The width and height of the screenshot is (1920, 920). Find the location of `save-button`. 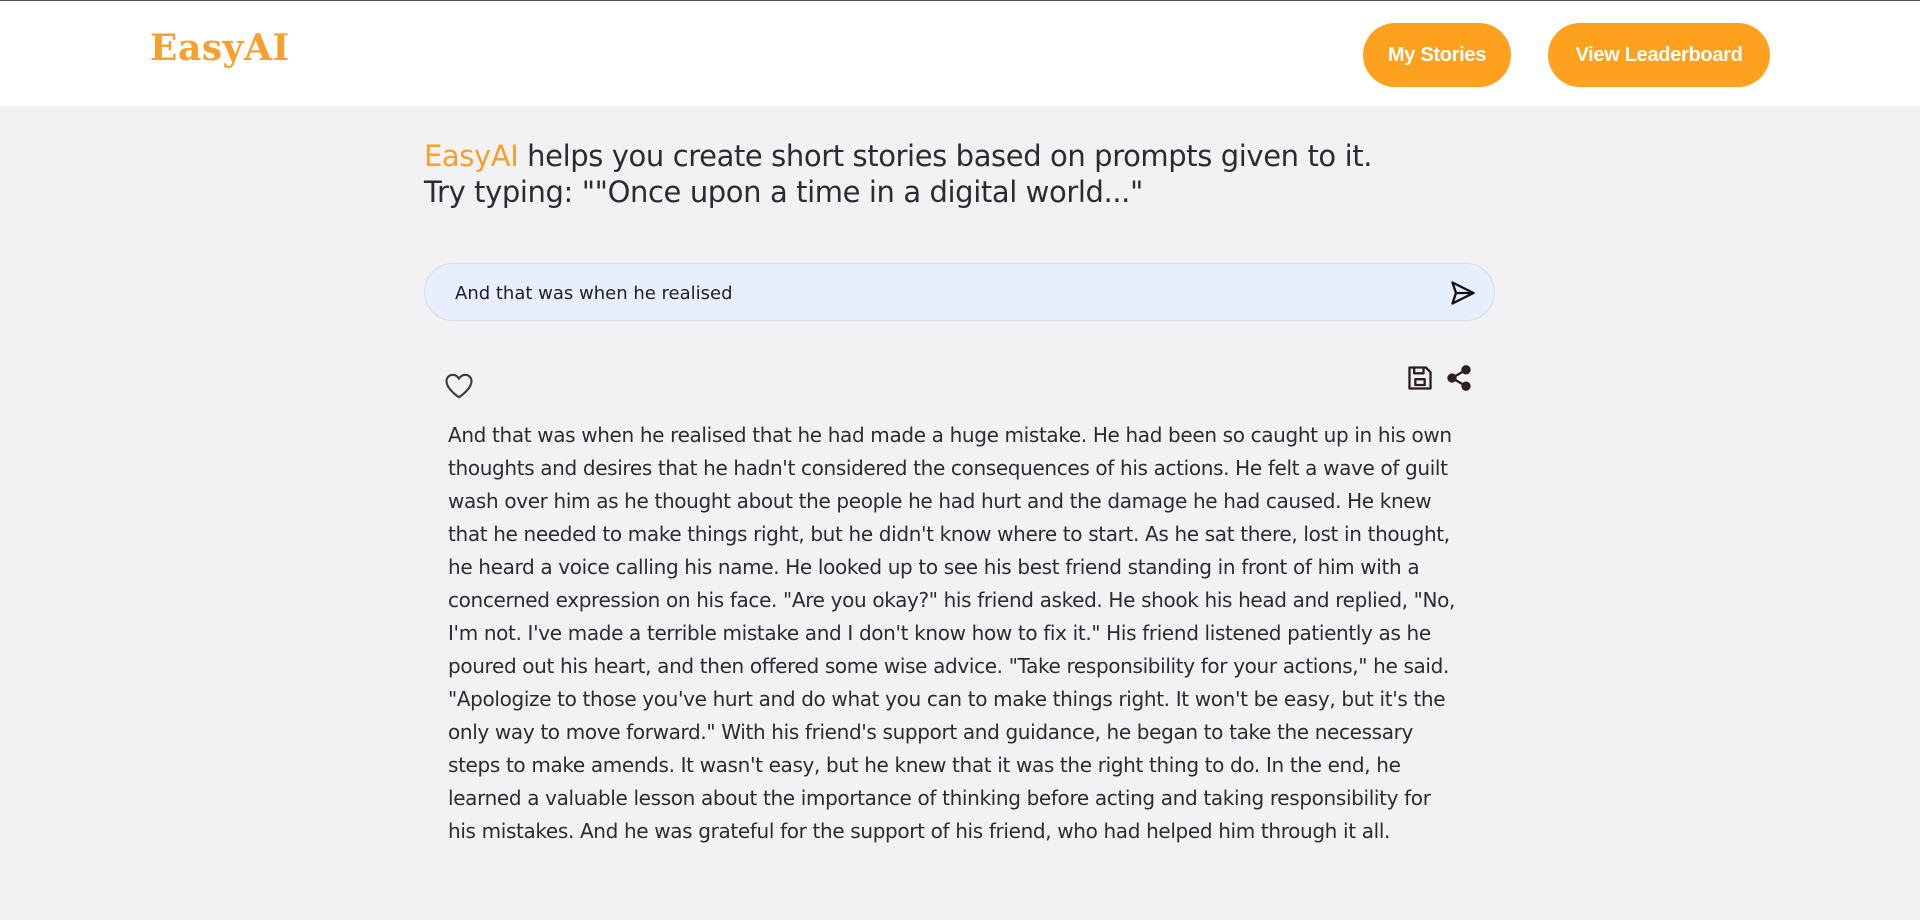

save-button is located at coordinates (1420, 379).